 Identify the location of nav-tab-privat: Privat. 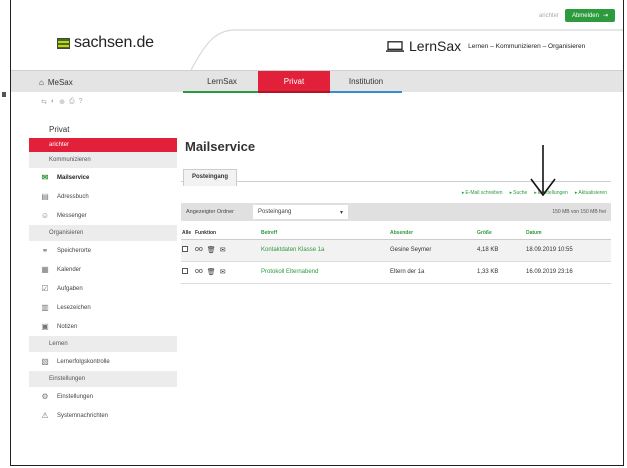
(294, 82).